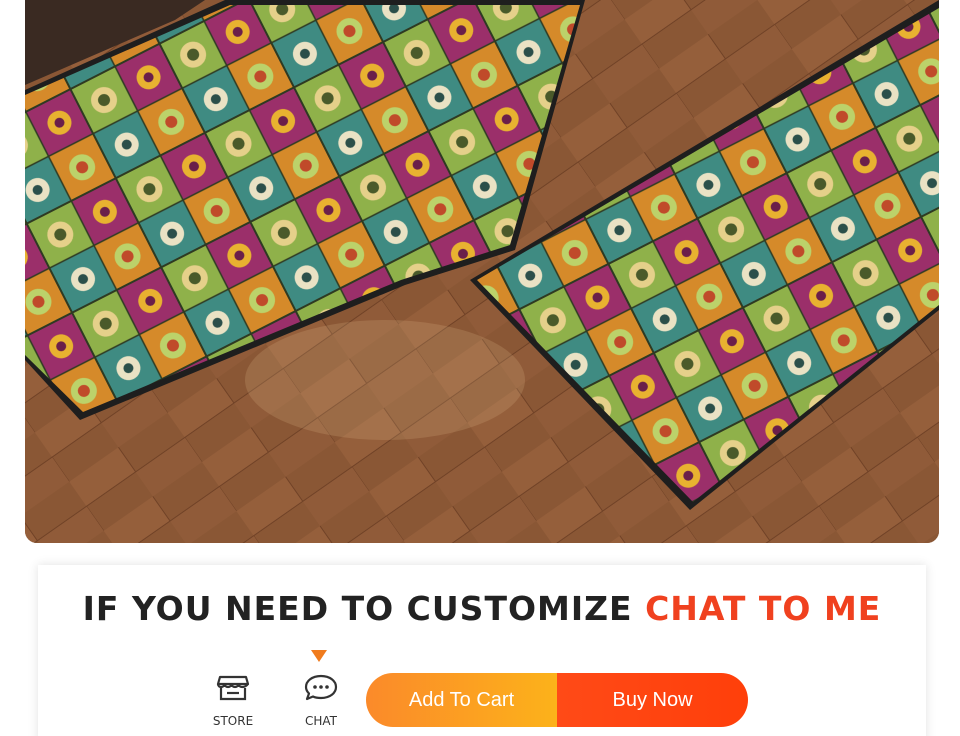 The image size is (960, 736). I want to click on store-icon, so click(233, 691).